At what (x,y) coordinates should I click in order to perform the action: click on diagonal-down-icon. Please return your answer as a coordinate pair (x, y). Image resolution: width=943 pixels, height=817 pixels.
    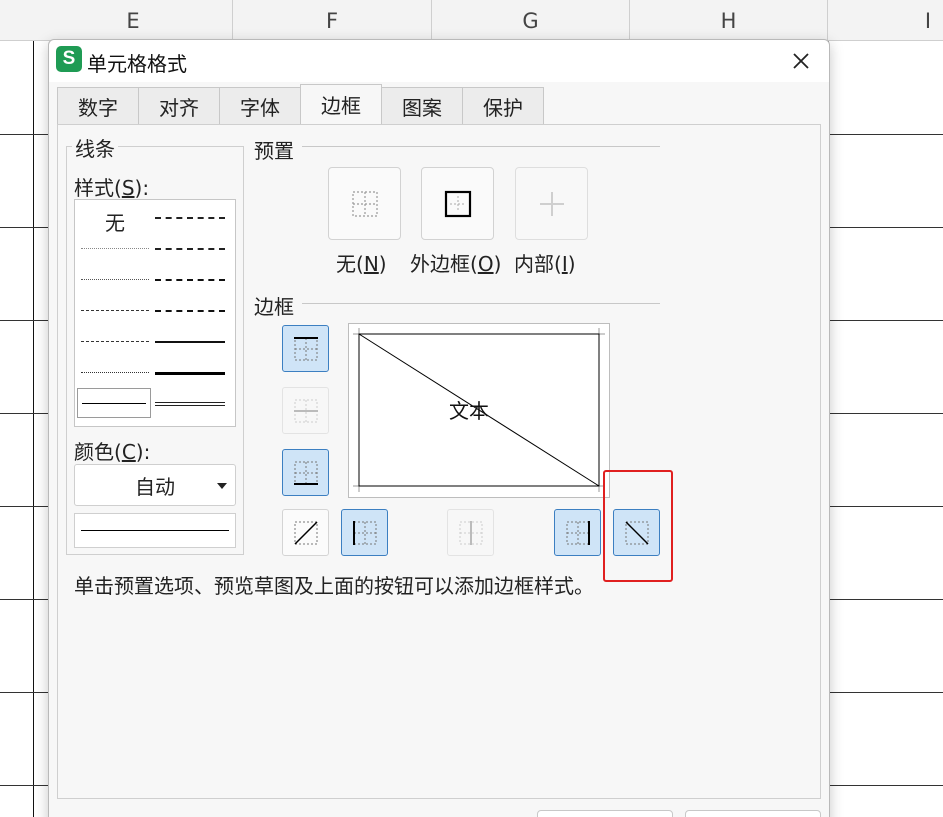
    Looking at the image, I should click on (636, 532).